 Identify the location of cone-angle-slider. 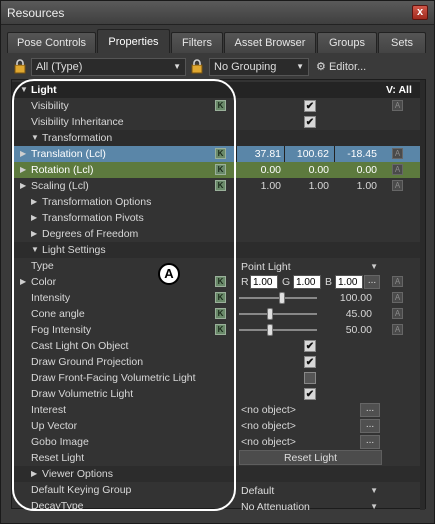
(278, 314).